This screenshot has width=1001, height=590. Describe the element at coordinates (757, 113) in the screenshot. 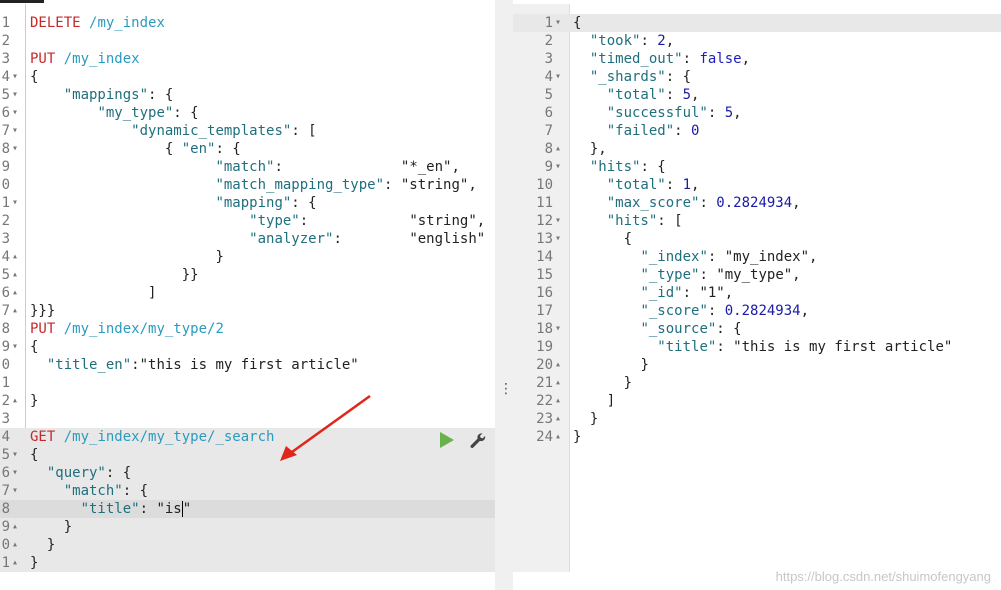

I see `response-line: 6 "successful": 5,` at that location.